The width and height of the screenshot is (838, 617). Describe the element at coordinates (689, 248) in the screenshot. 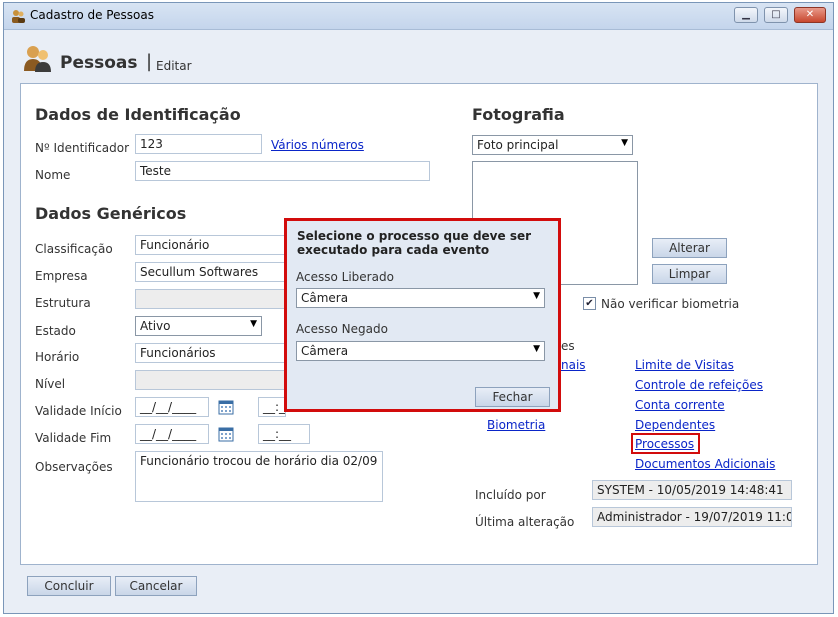

I see `alterar-button: Alterar` at that location.